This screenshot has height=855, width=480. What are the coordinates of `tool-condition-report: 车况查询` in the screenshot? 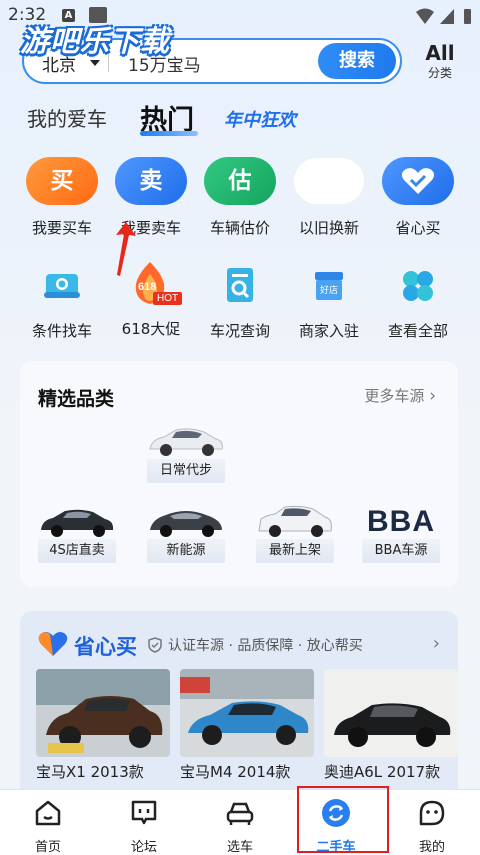 It's located at (240, 302).